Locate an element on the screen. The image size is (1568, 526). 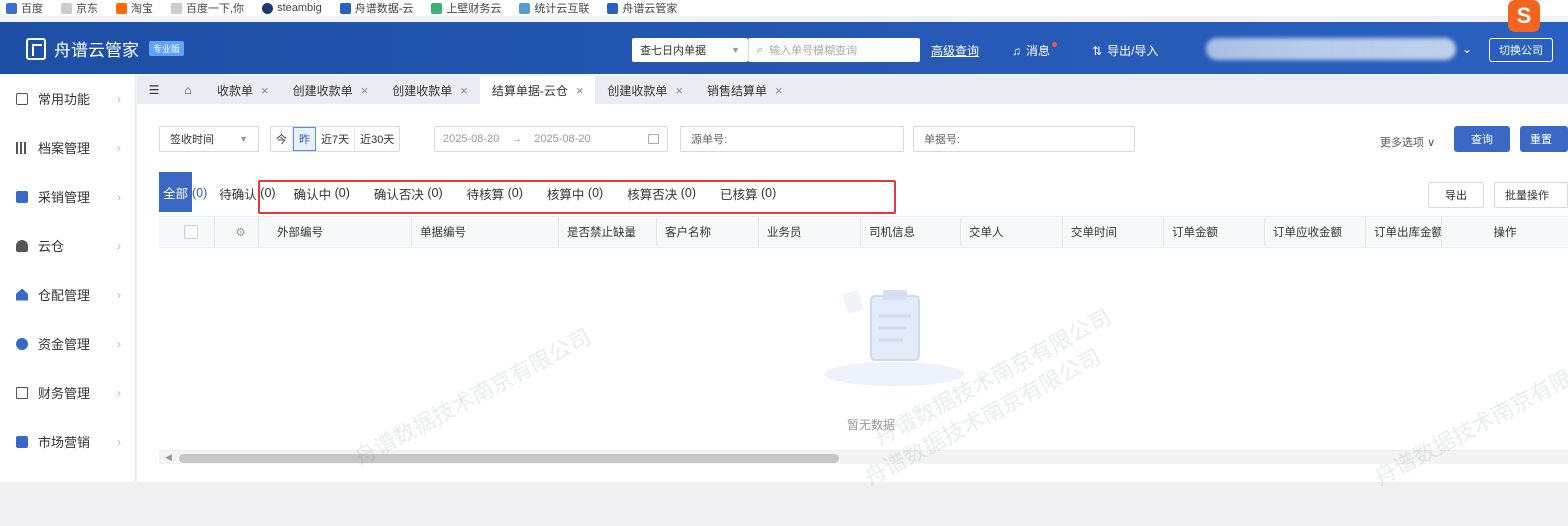
status-tab-accounted: 已核算 (0) is located at coordinates (748, 193).